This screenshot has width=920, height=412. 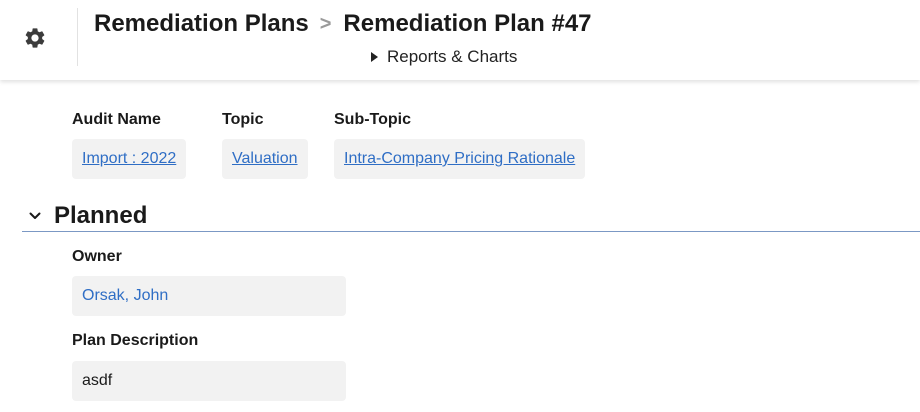 I want to click on subtopic-link: Intra-Company Pricing Rationale, so click(x=459, y=159).